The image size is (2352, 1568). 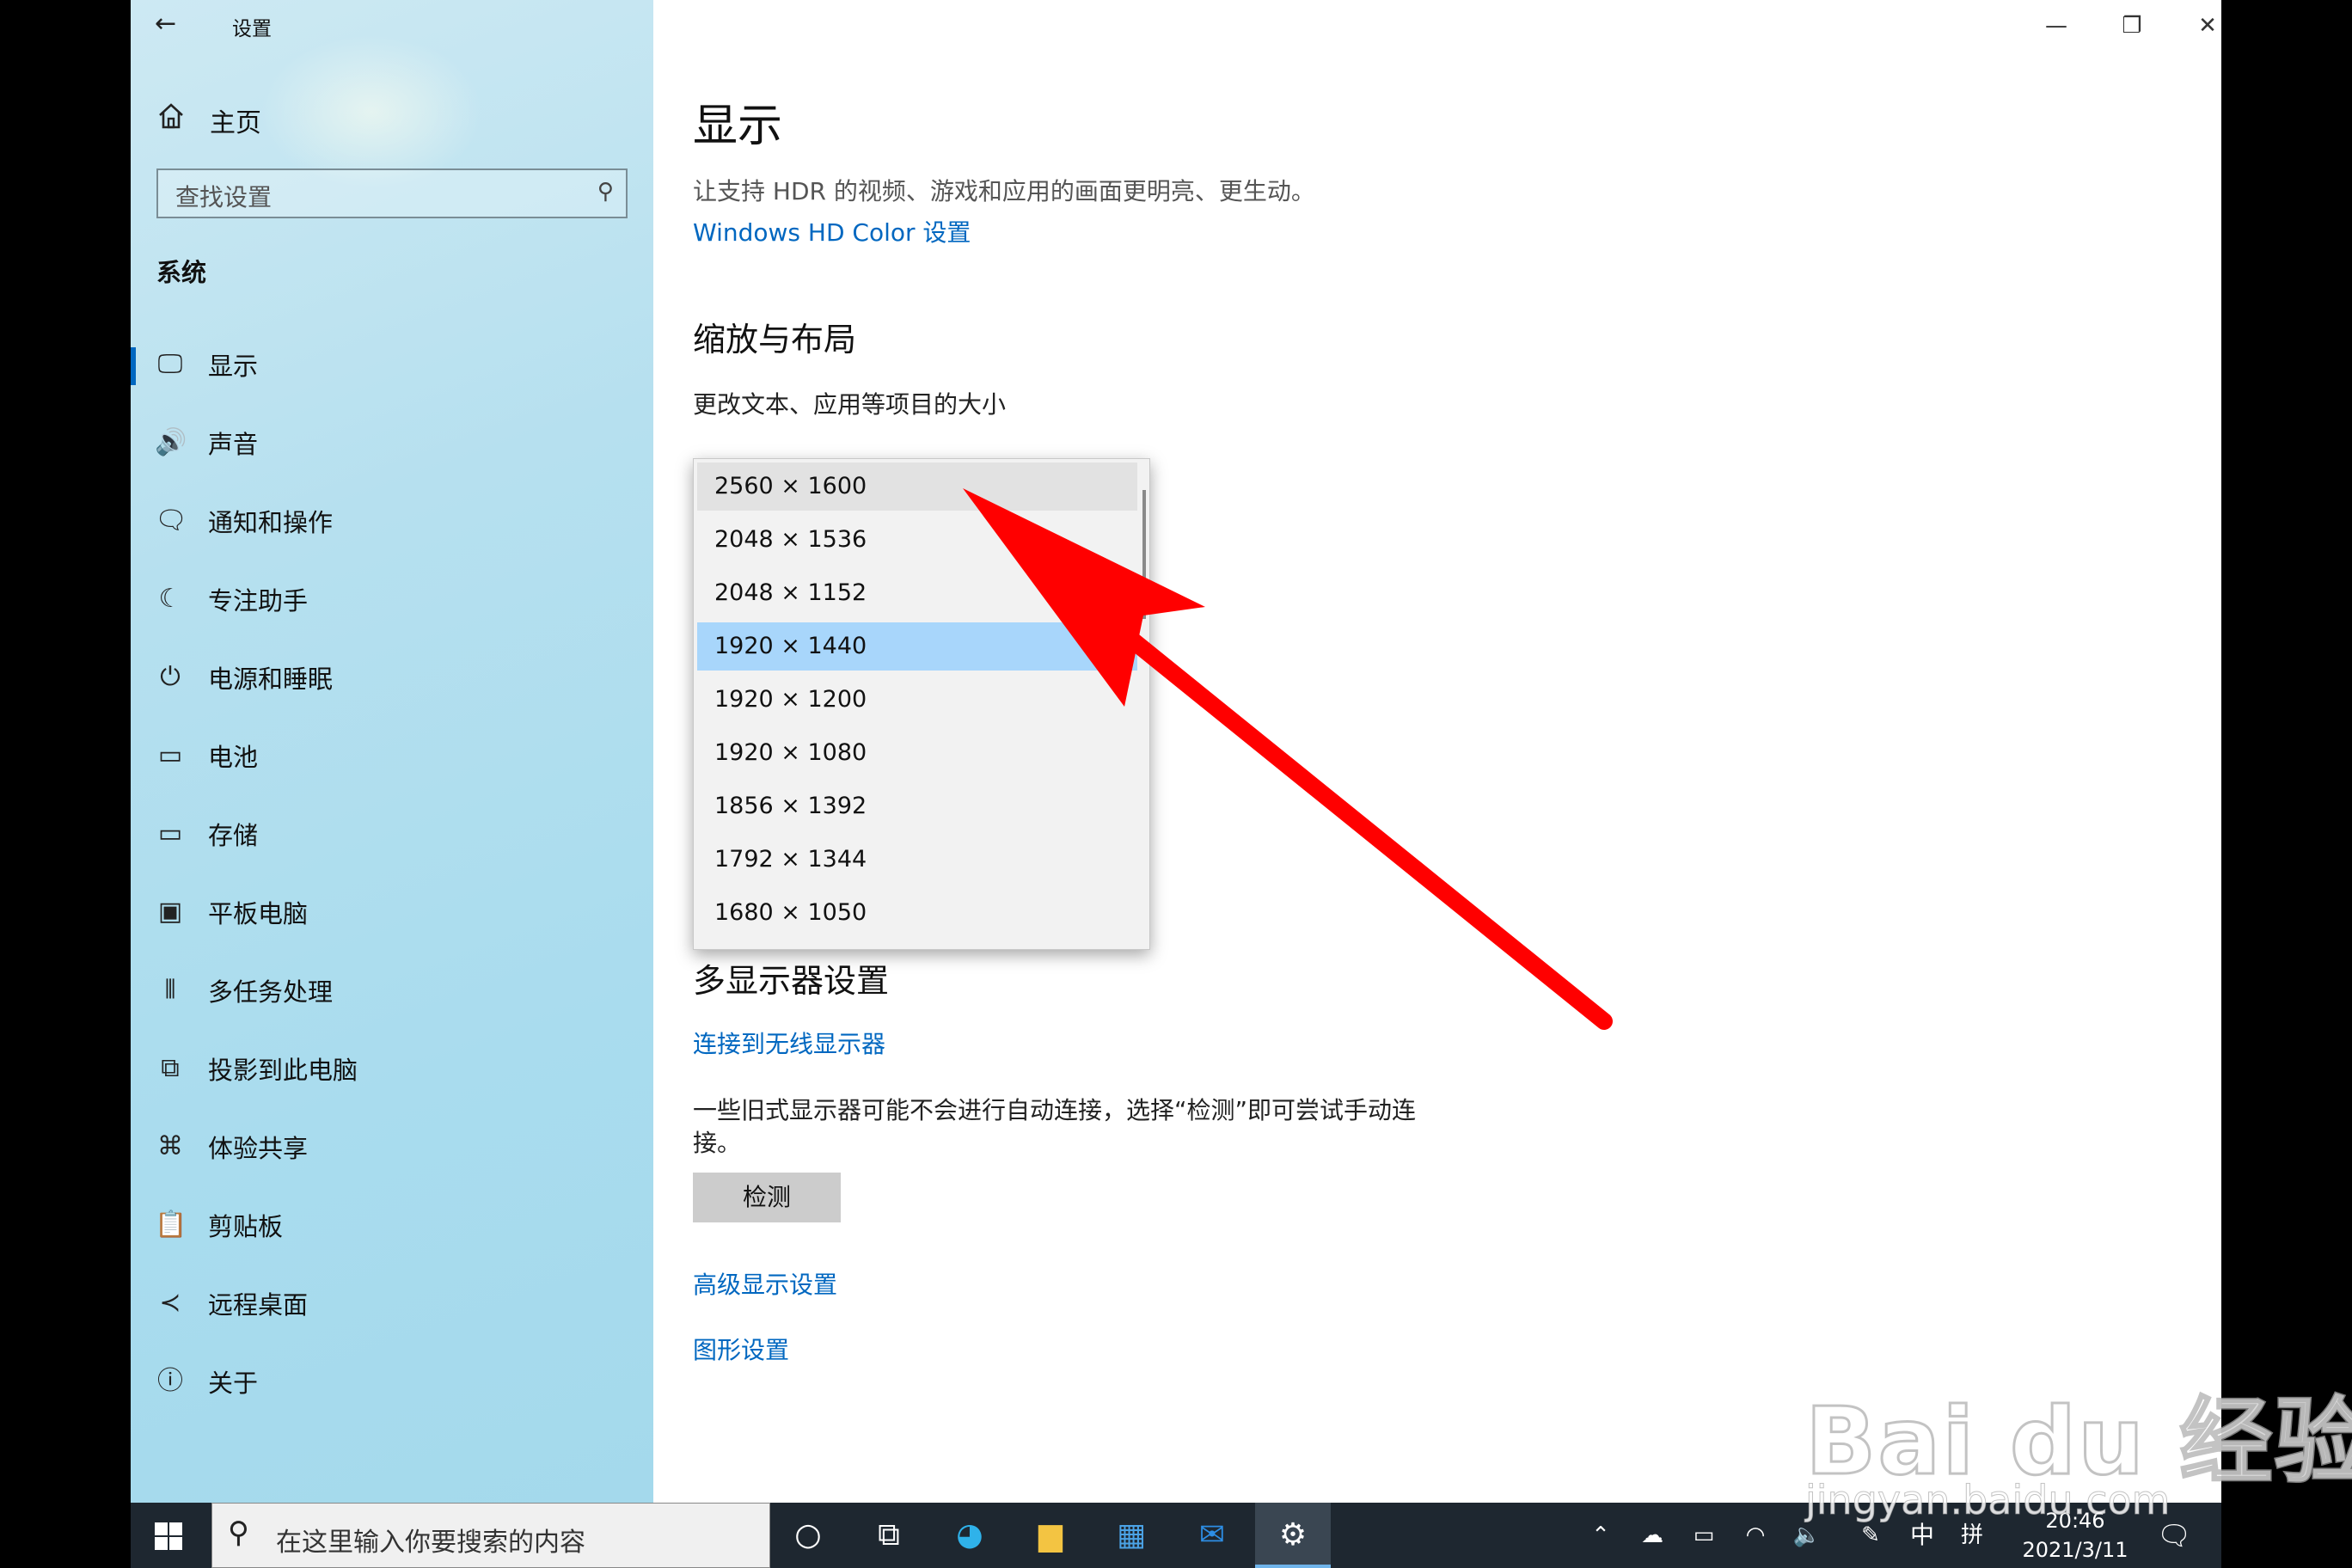 I want to click on taskbar-search-box: ⚲ 在这里输入你要搜索的内容, so click(x=490, y=1535).